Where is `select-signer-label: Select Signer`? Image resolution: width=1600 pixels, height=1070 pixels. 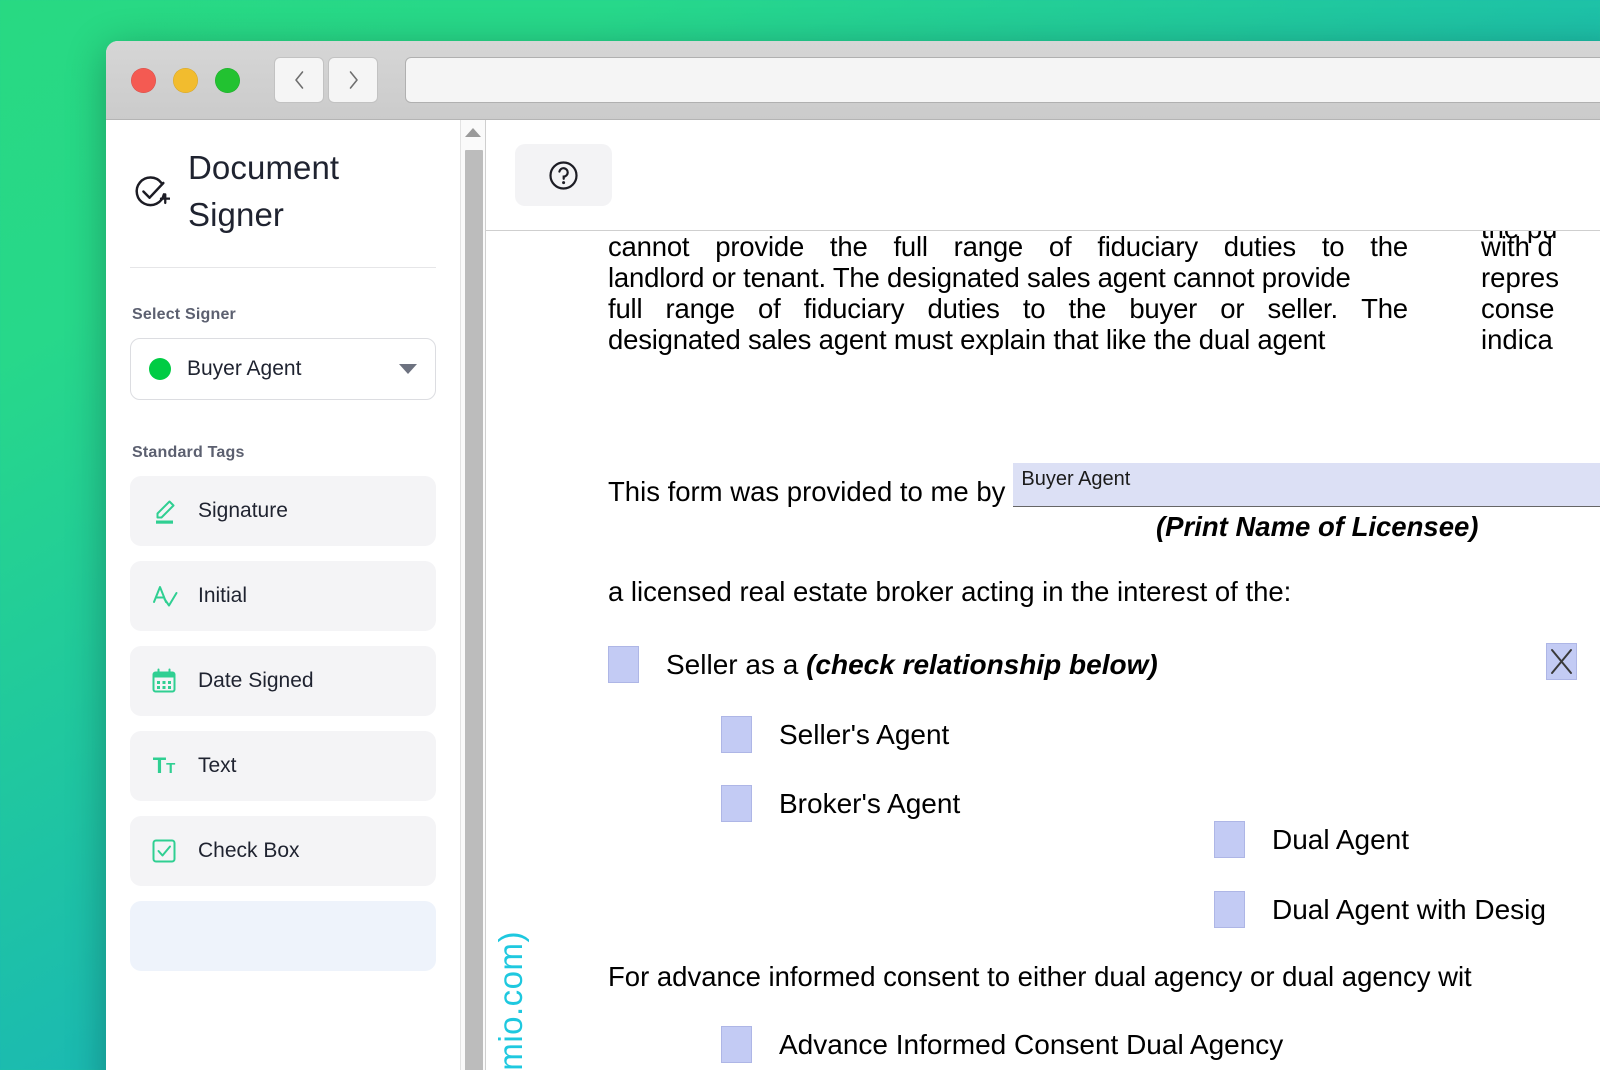 select-signer-label: Select Signer is located at coordinates (184, 314).